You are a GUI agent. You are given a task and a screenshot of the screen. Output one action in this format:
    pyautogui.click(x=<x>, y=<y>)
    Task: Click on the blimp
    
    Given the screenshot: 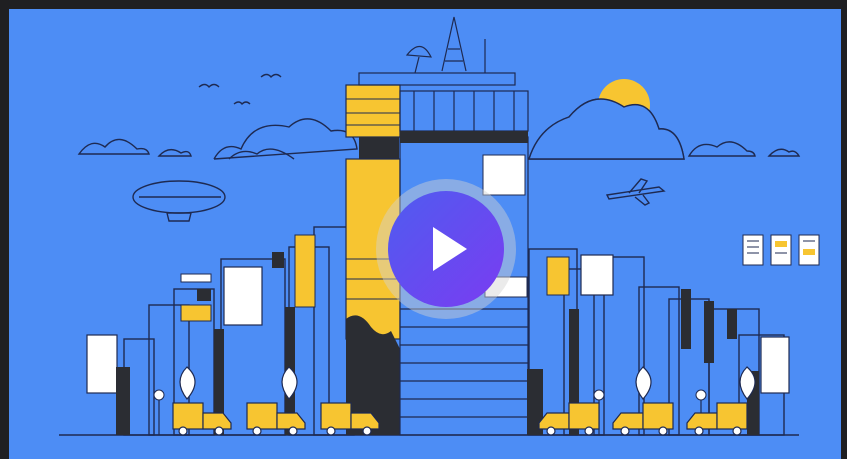 What is the action you would take?
    pyautogui.click(x=179, y=201)
    